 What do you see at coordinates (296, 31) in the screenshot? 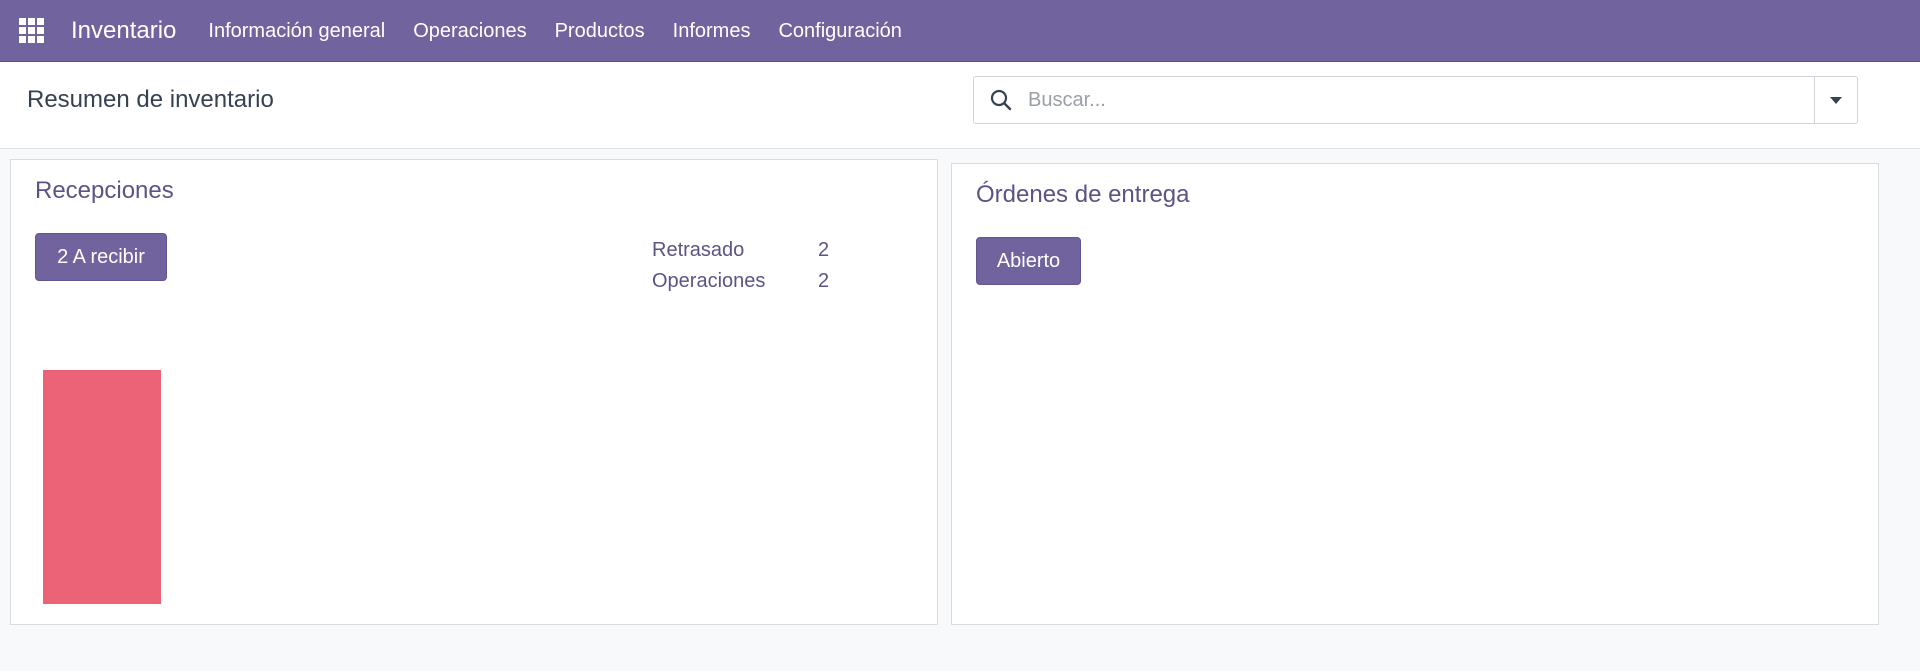
I see `menu-informacion-general: Información general` at bounding box center [296, 31].